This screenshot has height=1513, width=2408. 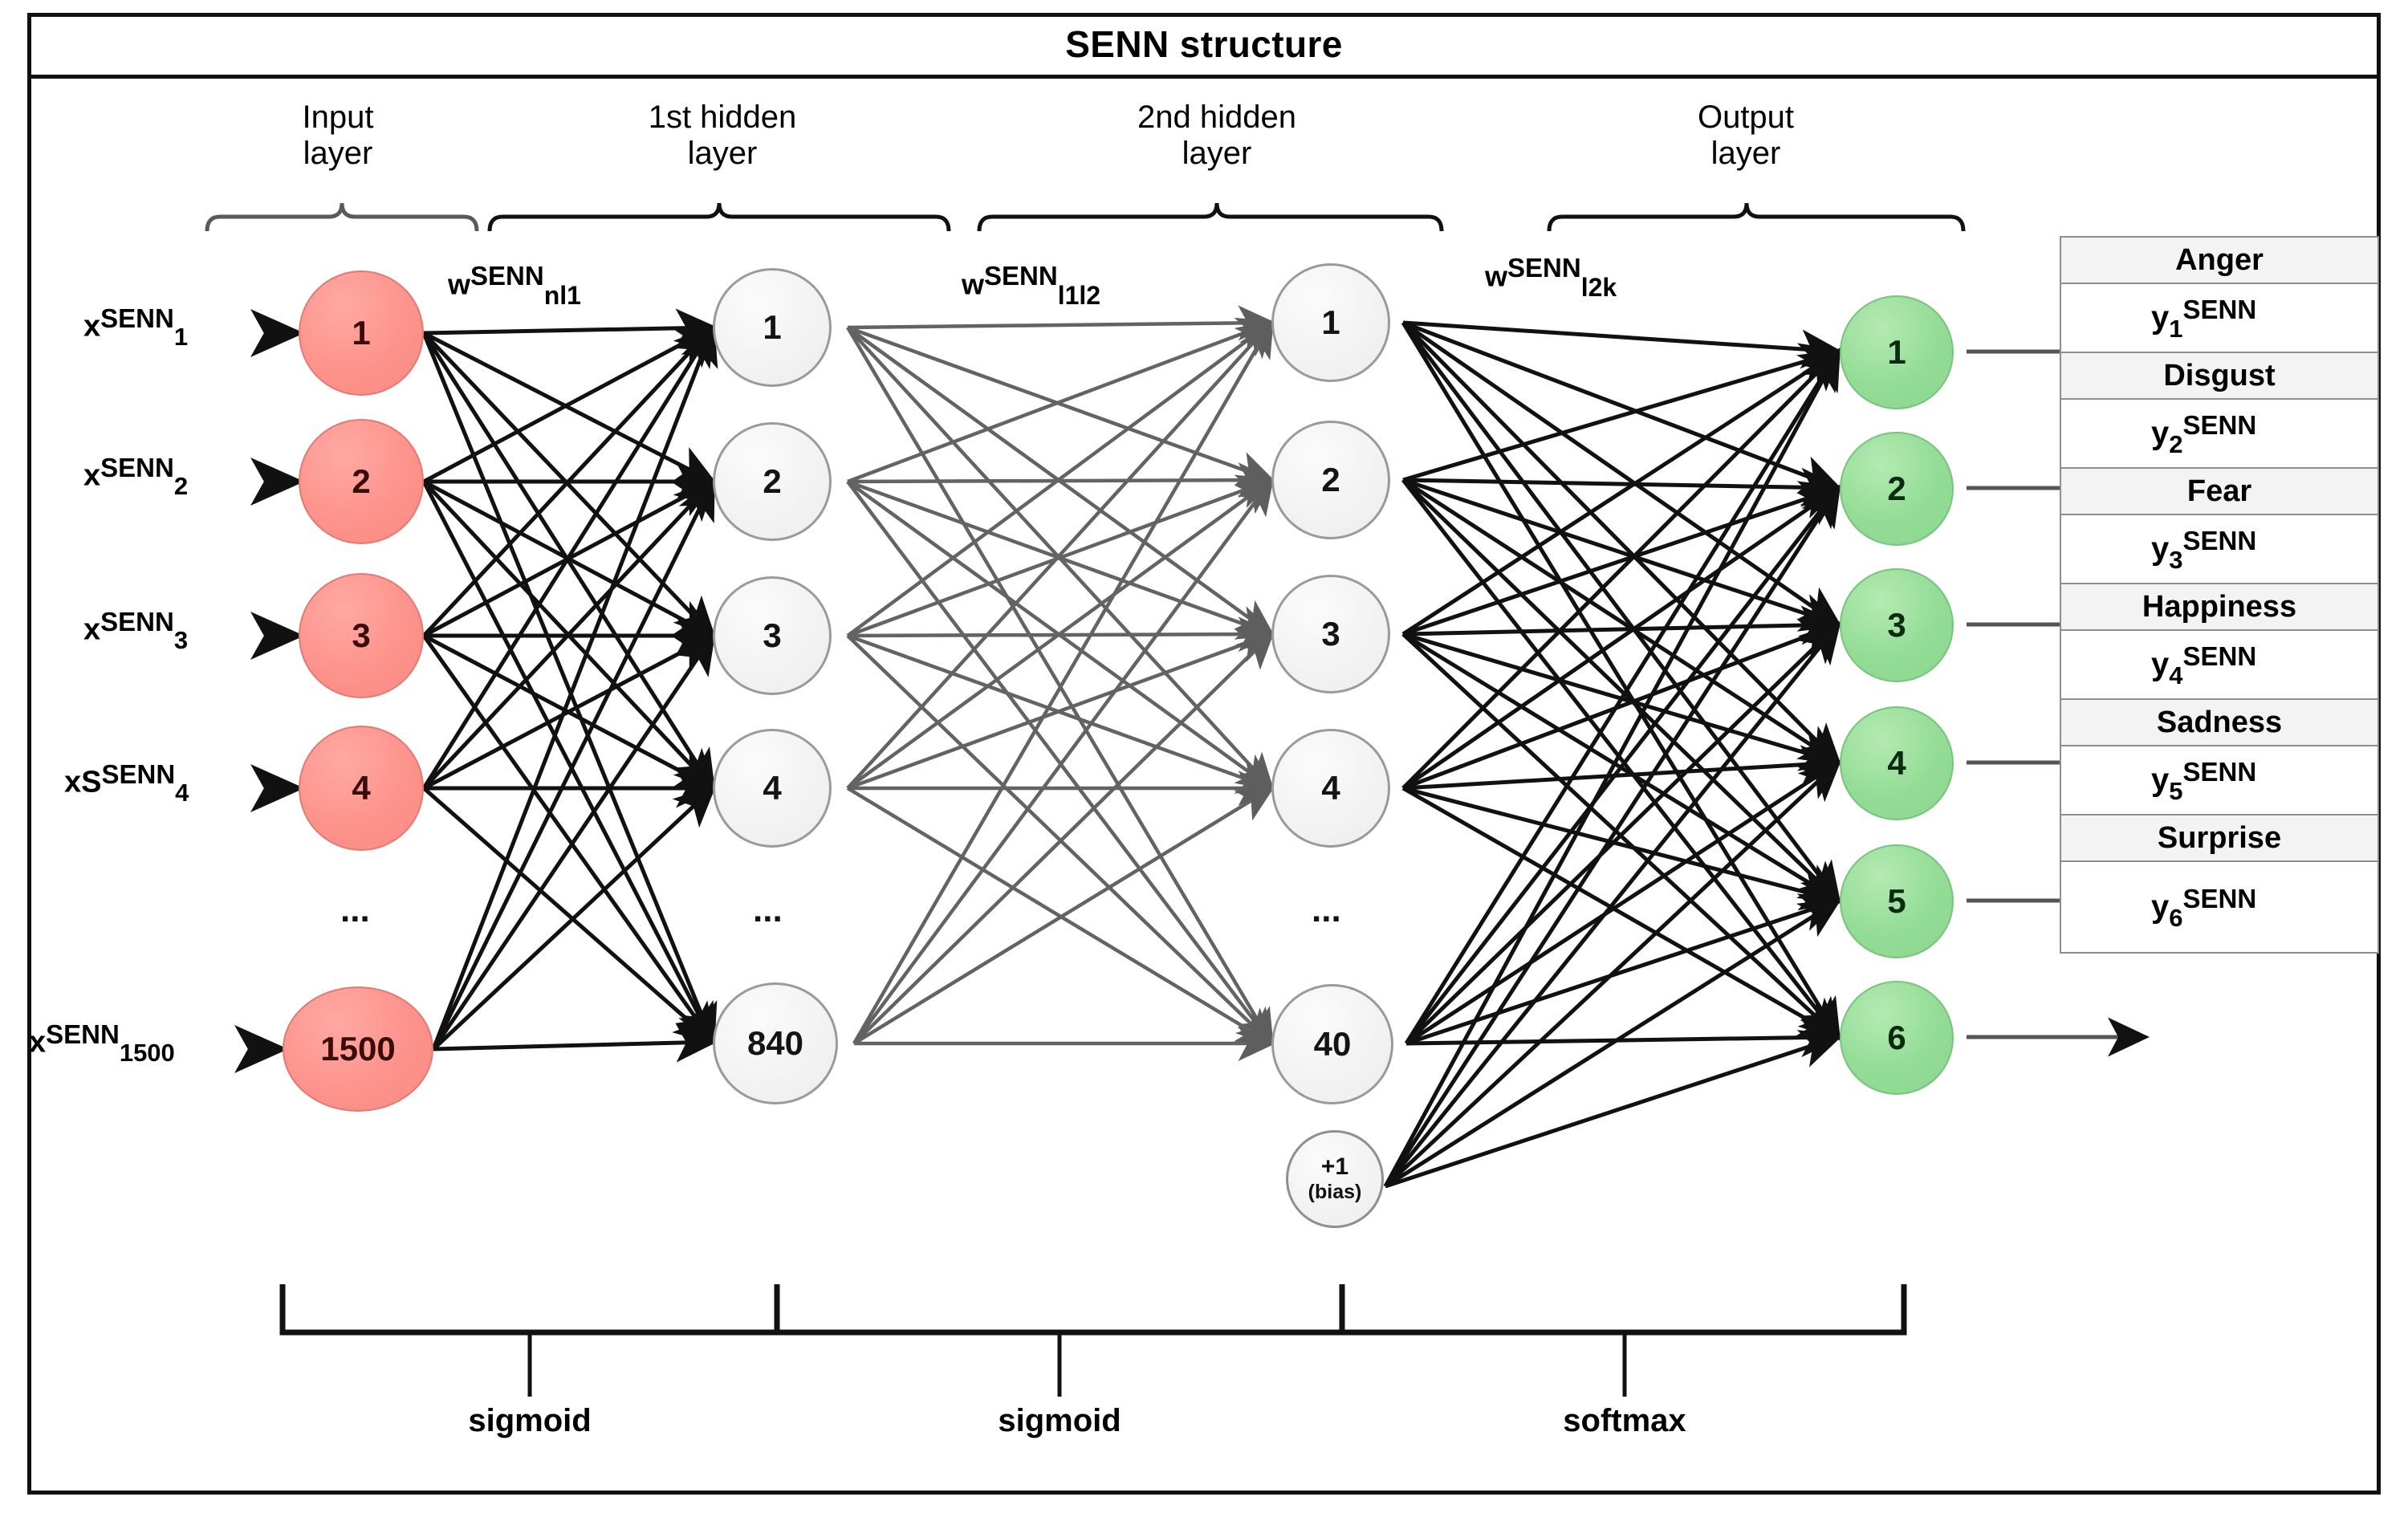 I want to click on hidden1-node-3: 3, so click(x=772, y=635).